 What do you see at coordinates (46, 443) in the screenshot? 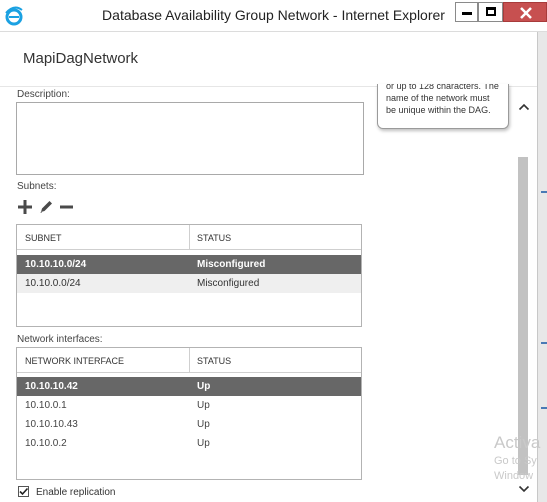
I see `interface-cell: 10.10.0.2` at bounding box center [46, 443].